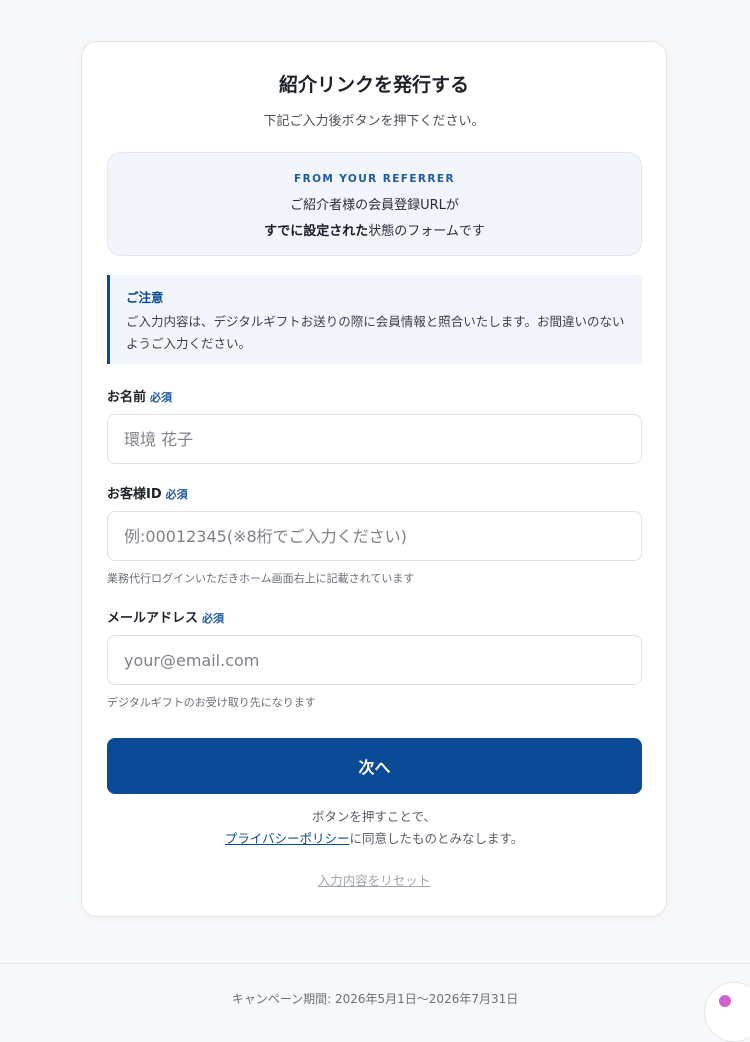  Describe the element at coordinates (161, 397) in the screenshot. I see `name-required-badge: 必須` at that location.